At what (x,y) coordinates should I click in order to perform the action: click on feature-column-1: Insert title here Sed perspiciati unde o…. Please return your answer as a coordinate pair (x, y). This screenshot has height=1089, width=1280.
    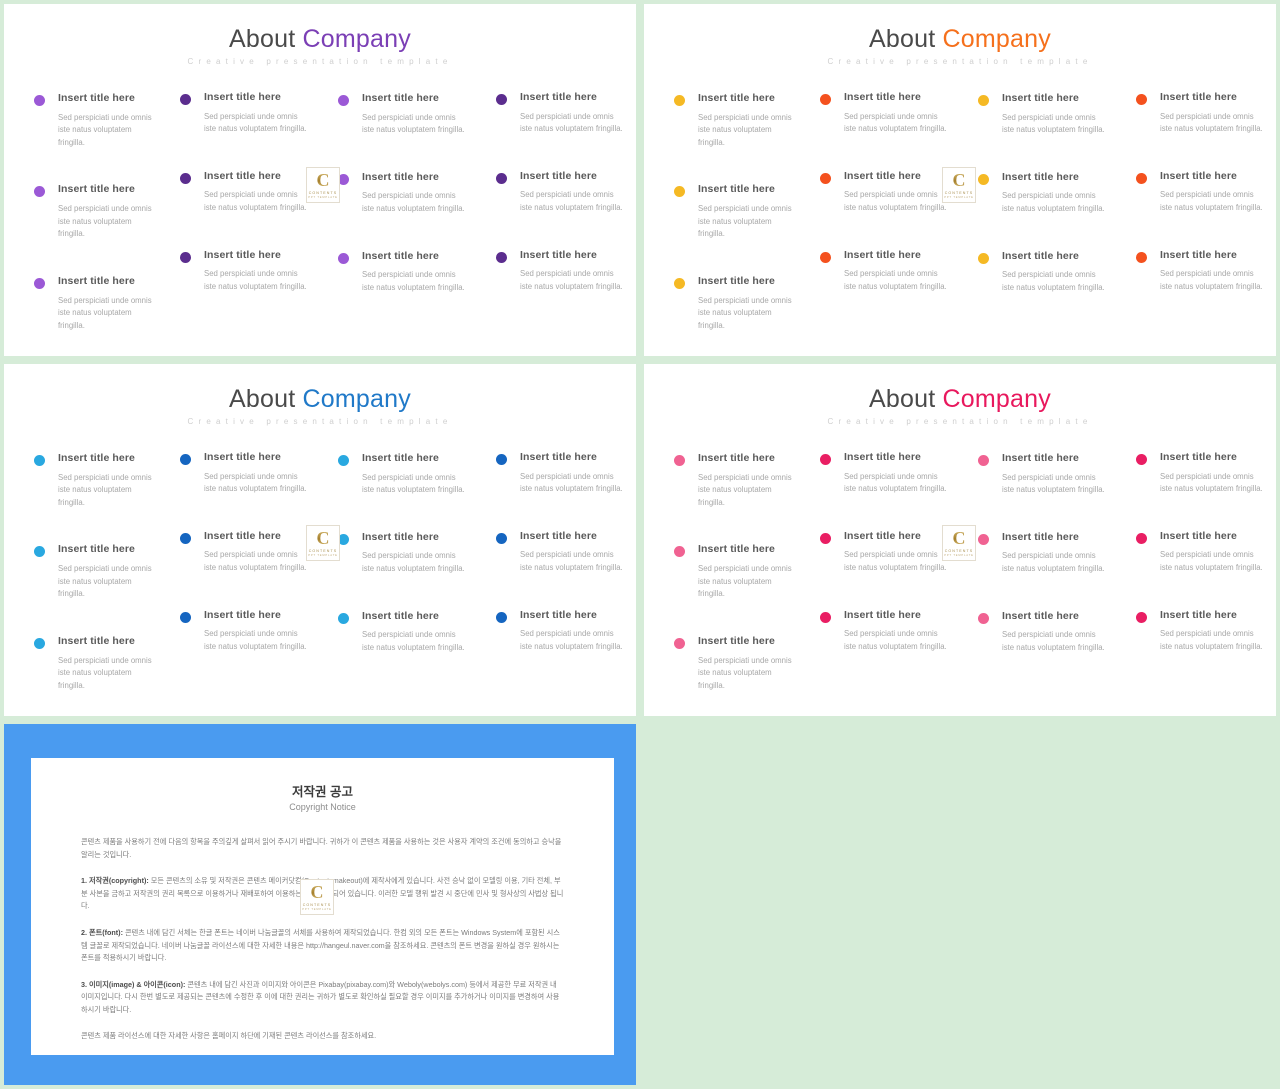
    Looking at the image, I should click on (83, 212).